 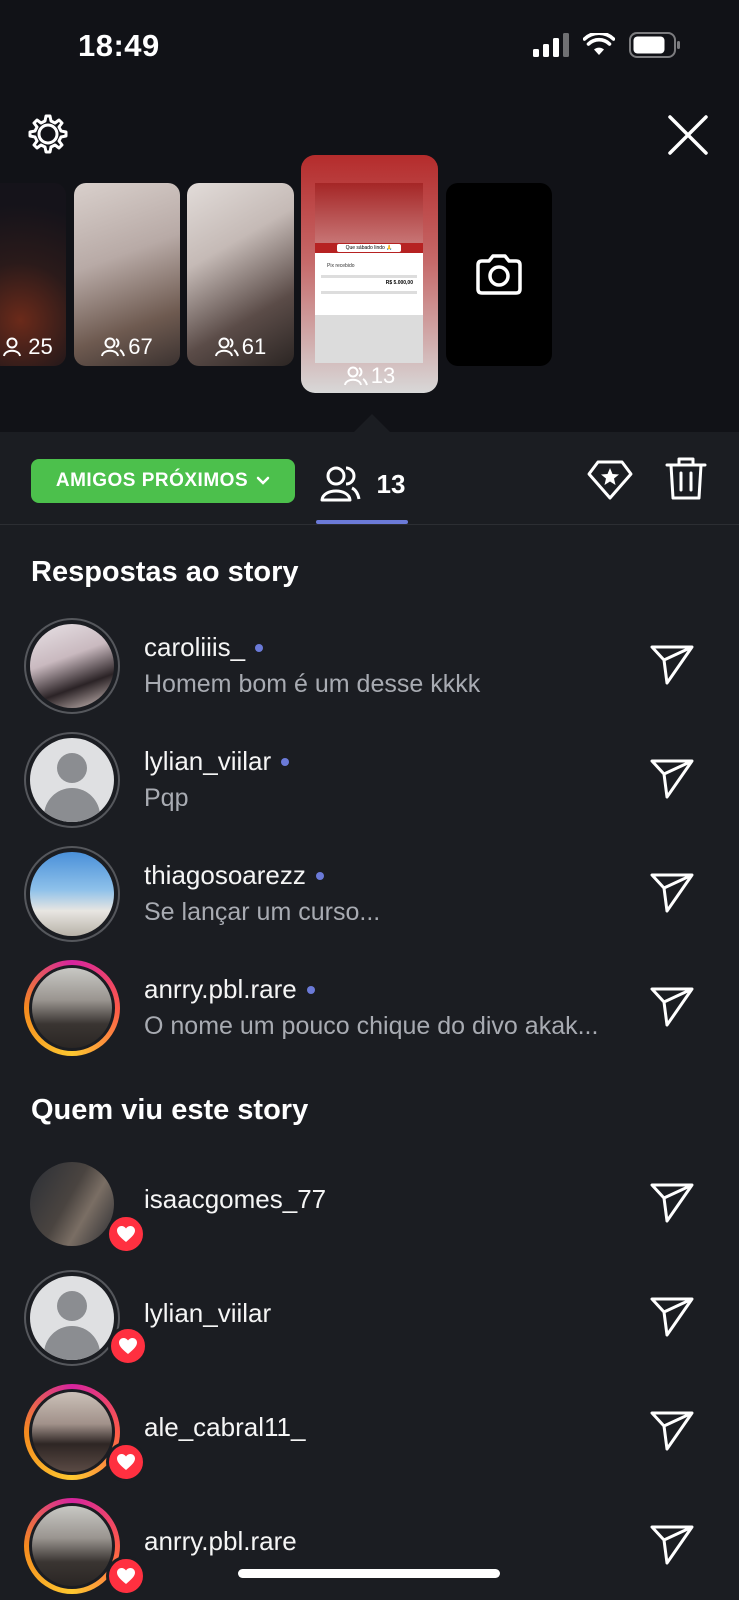 What do you see at coordinates (369, 1546) in the screenshot?
I see `viewer-row: anrry.pbl.rare` at bounding box center [369, 1546].